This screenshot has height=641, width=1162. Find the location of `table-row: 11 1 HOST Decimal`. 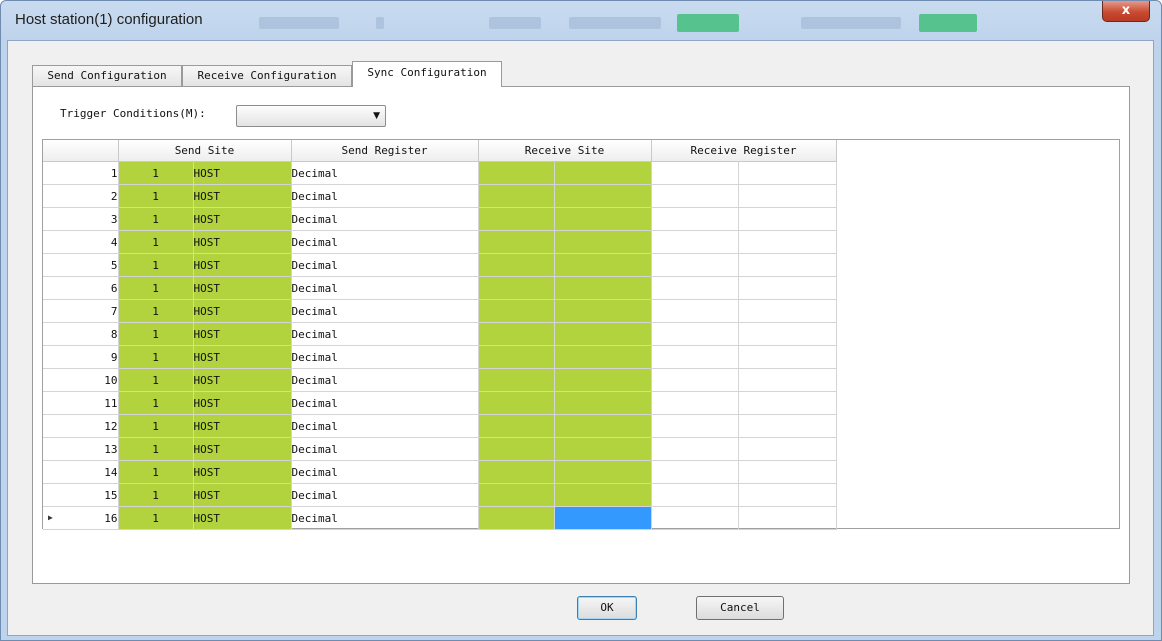

table-row: 11 1 HOST Decimal is located at coordinates (440, 403).